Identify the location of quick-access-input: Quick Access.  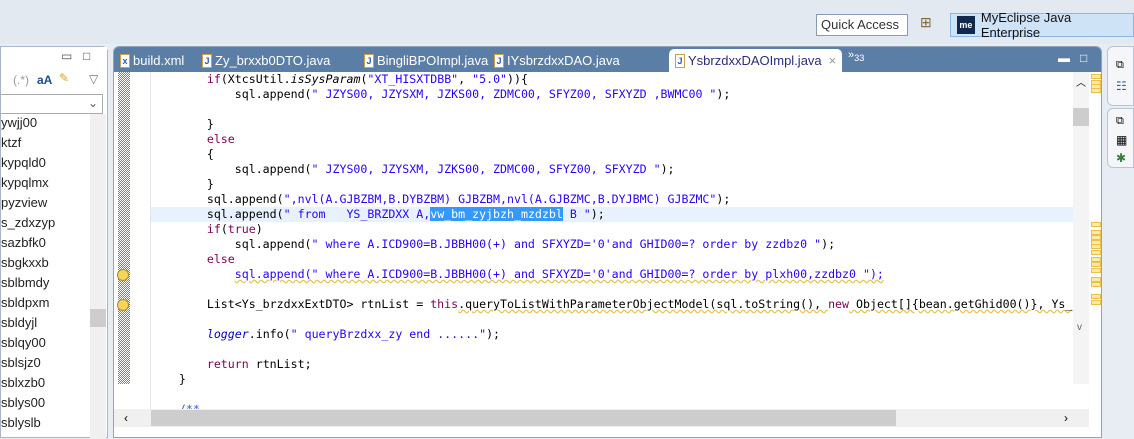
(862, 25).